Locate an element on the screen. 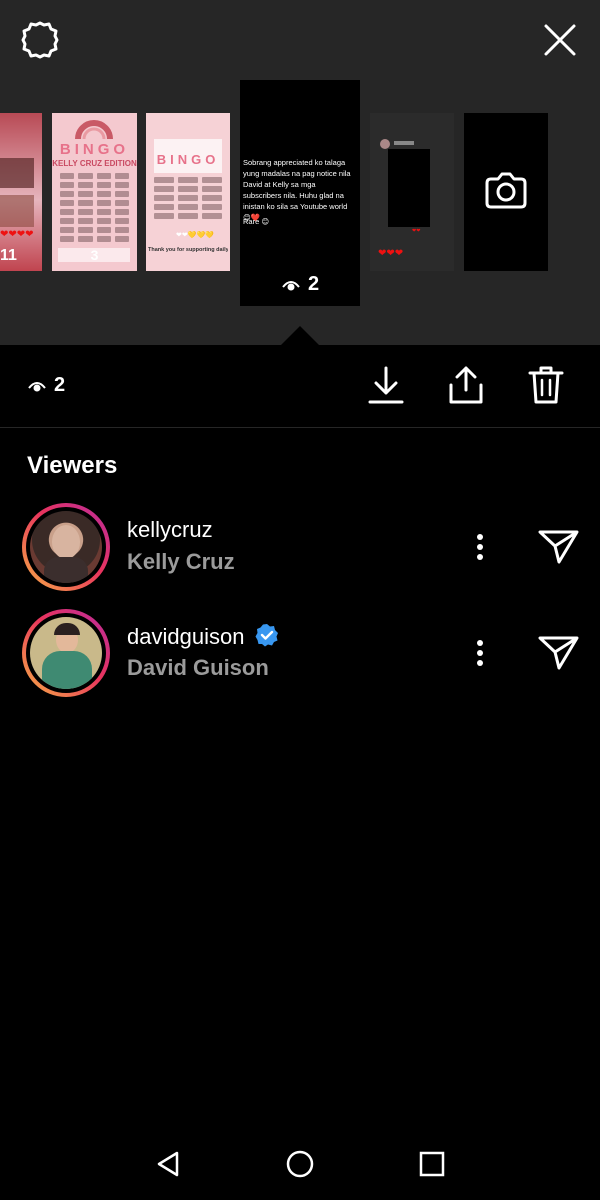 The width and height of the screenshot is (600, 1200). story-thumbnail: ❤❤ ❤❤❤ is located at coordinates (412, 192).